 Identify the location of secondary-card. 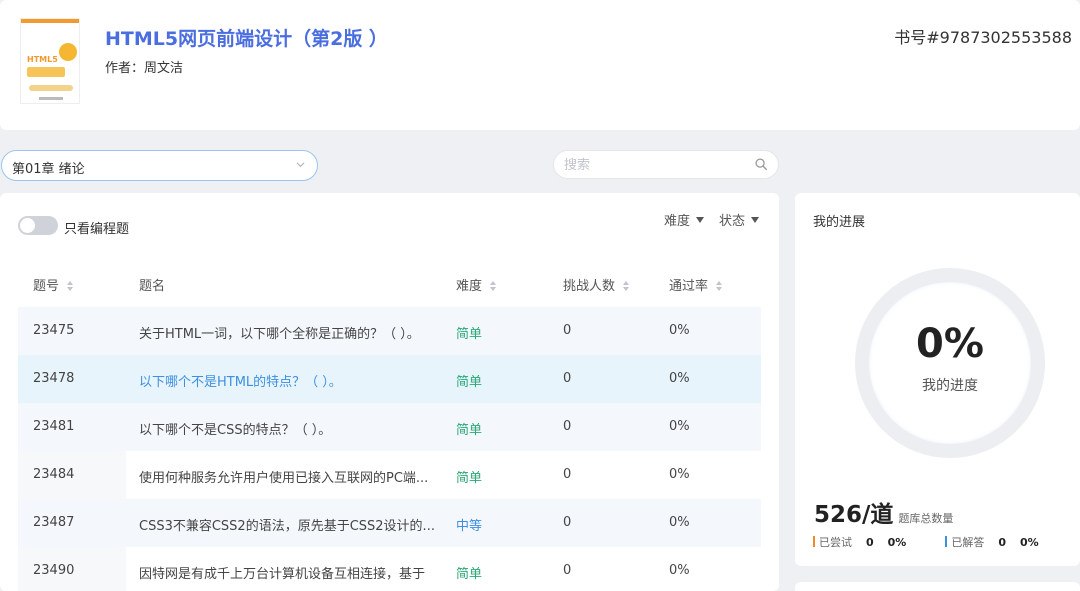
(937, 586).